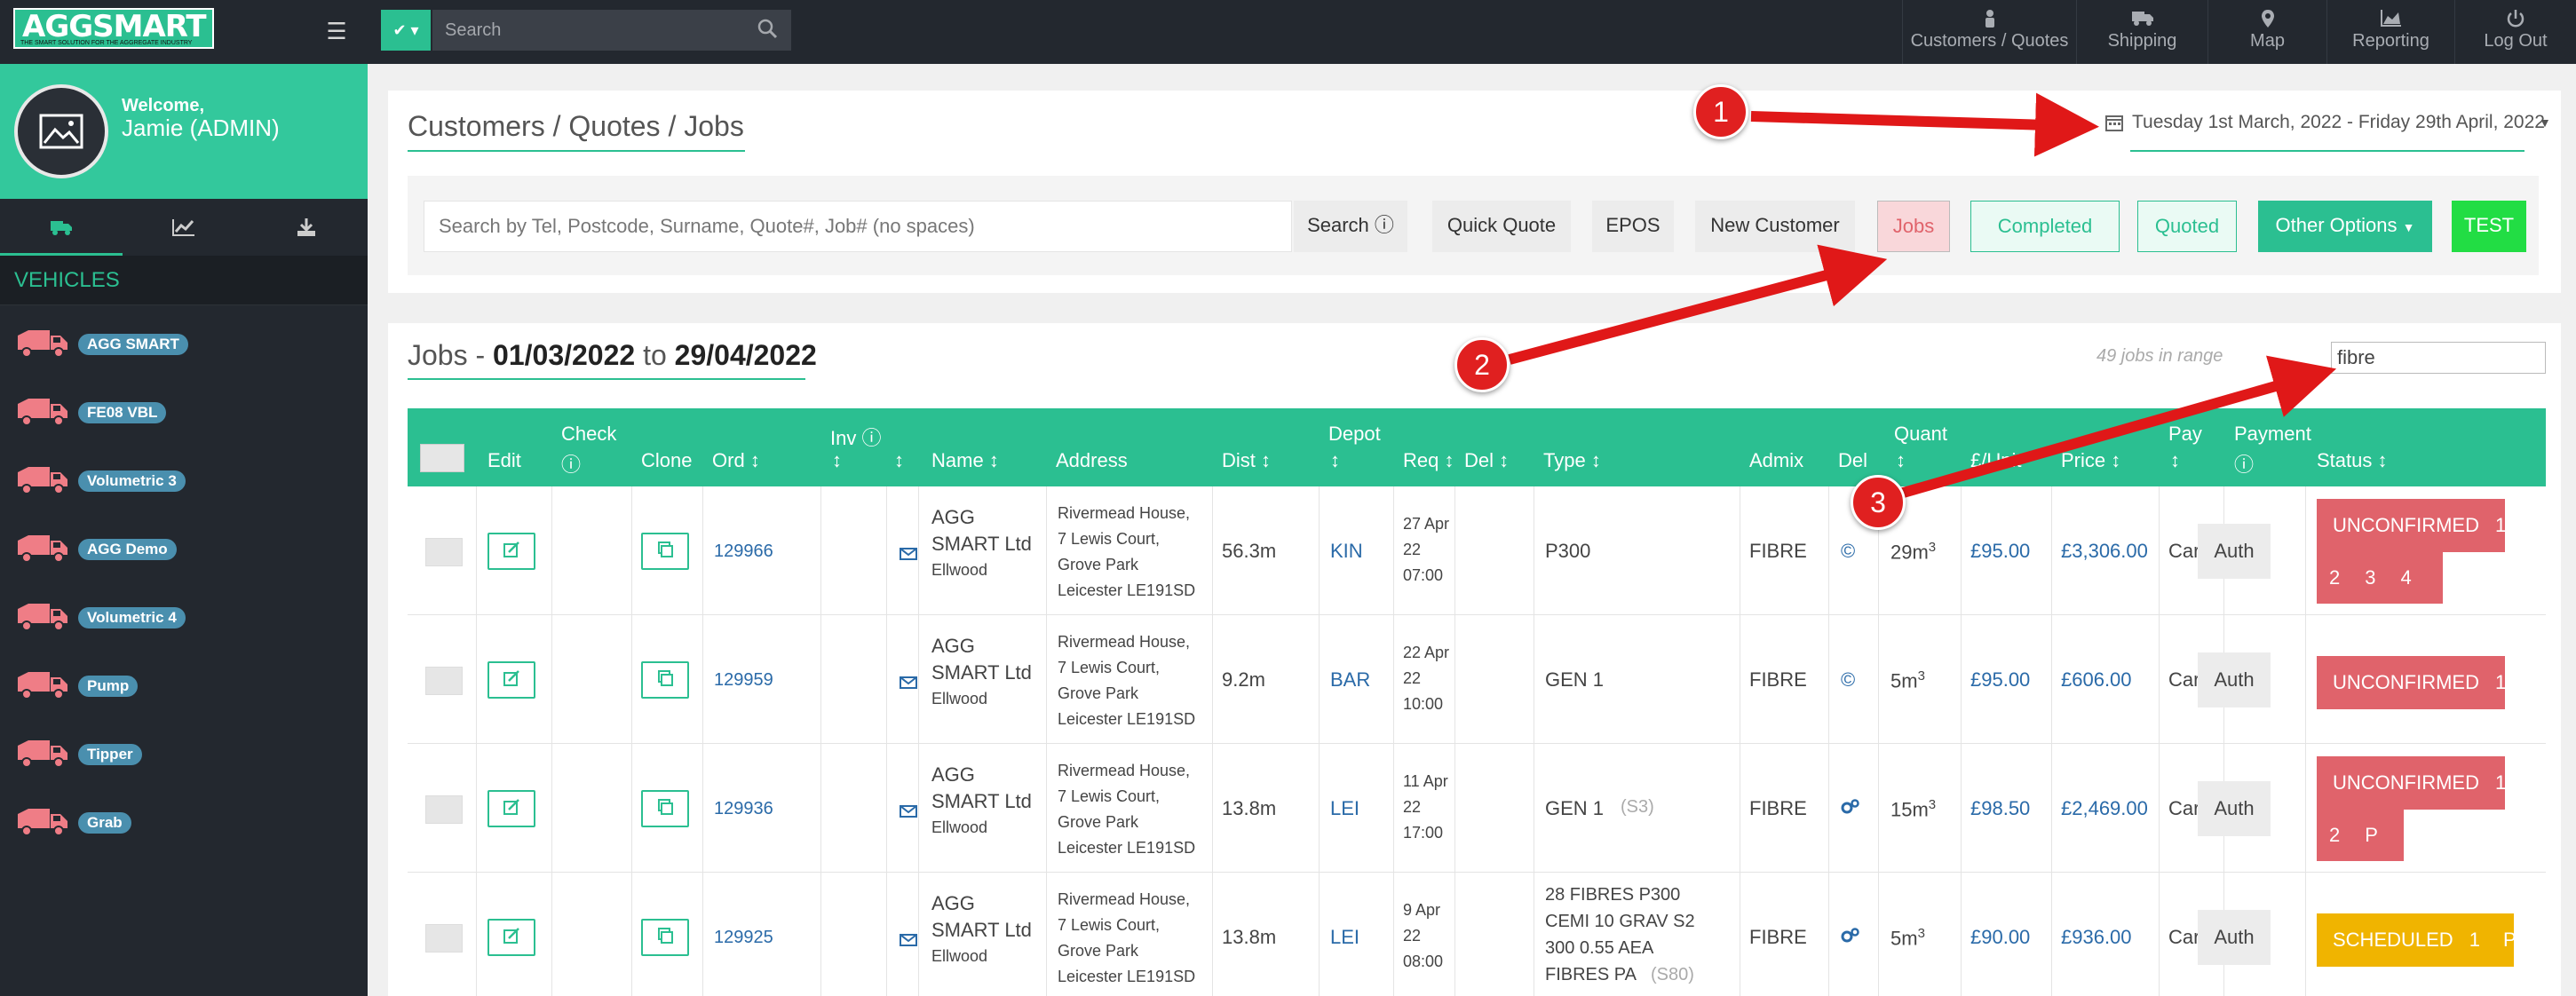 This screenshot has height=996, width=2576. Describe the element at coordinates (858, 226) in the screenshot. I see `customer-search-input` at that location.